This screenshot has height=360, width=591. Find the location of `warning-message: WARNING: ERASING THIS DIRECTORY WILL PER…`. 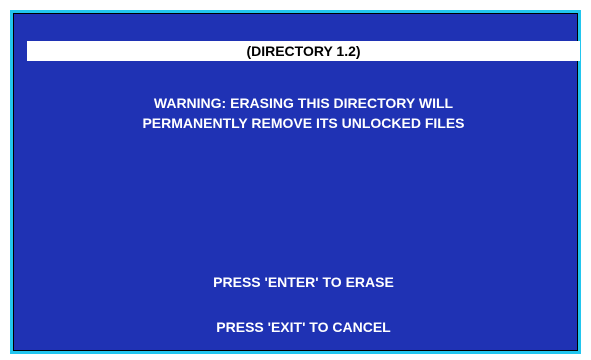

warning-message: WARNING: ERASING THIS DIRECTORY WILL PER… is located at coordinates (303, 113).